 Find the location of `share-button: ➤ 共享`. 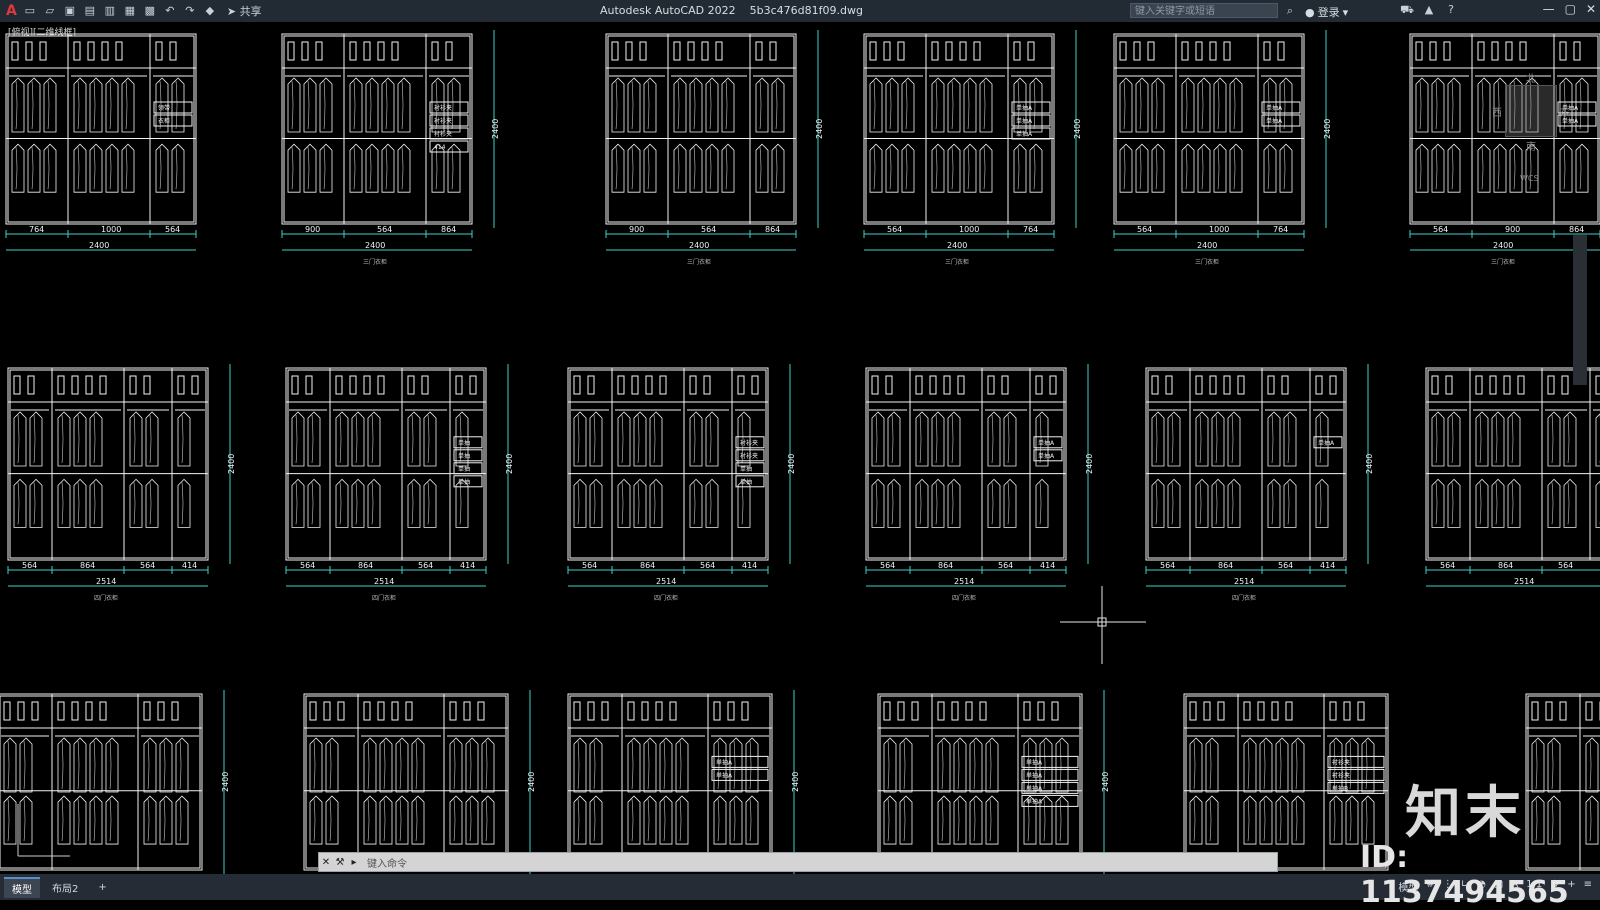

share-button: ➤ 共享 is located at coordinates (244, 11).